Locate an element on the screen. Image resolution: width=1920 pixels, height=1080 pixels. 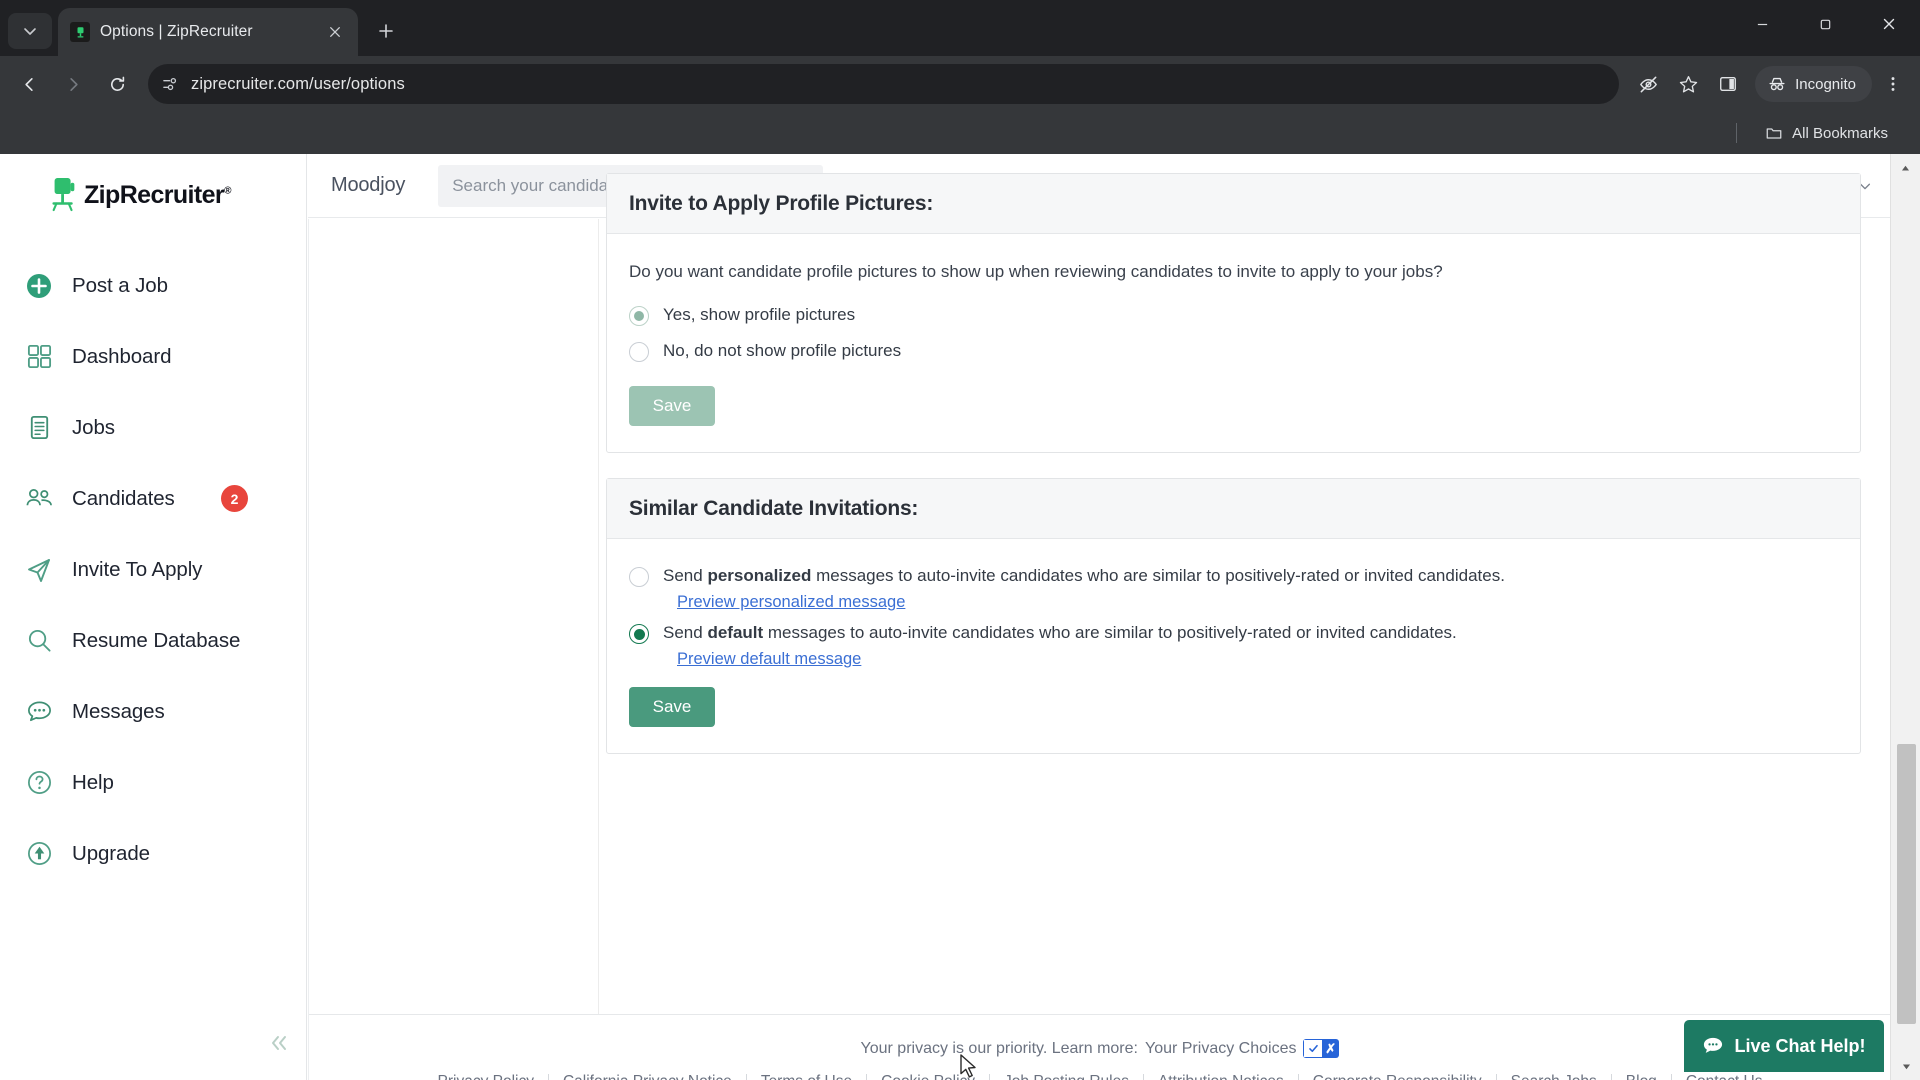
side-panel-button is located at coordinates (1728, 84).